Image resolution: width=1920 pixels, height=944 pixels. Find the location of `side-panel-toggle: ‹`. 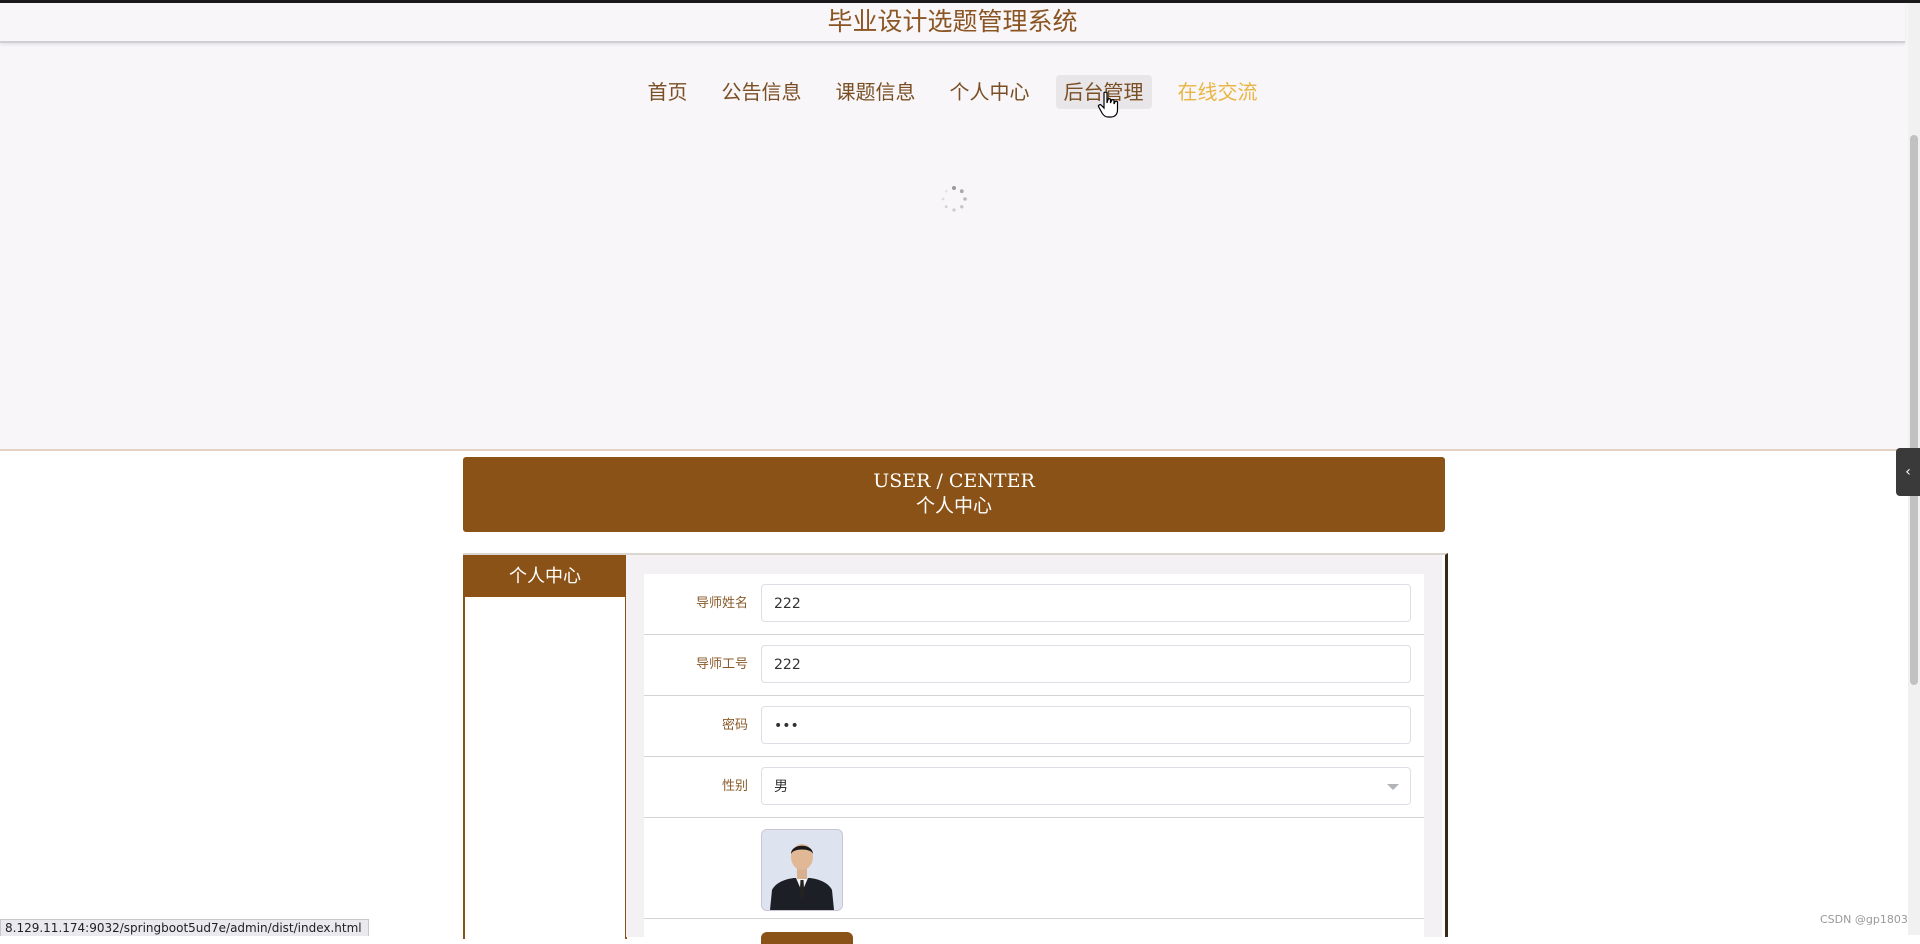

side-panel-toggle: ‹ is located at coordinates (1908, 472).